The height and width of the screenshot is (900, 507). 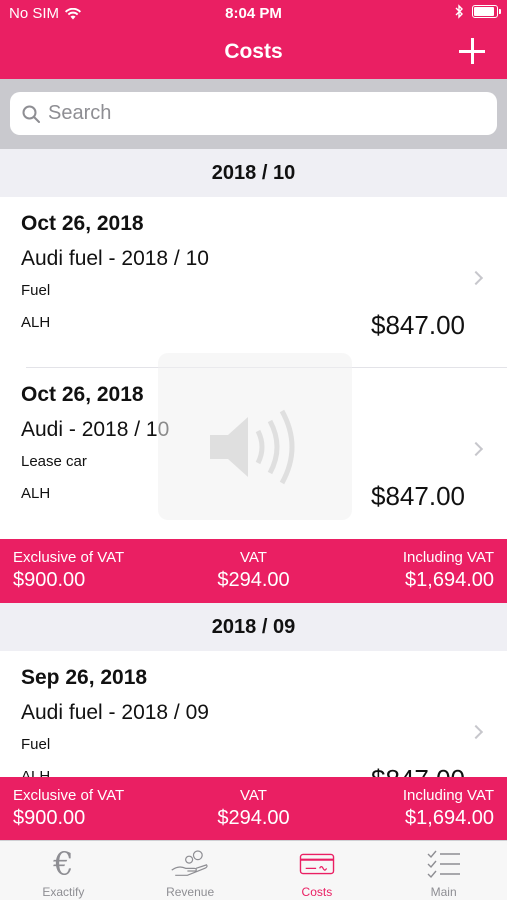 I want to click on speaker-icon, so click(x=252, y=447).